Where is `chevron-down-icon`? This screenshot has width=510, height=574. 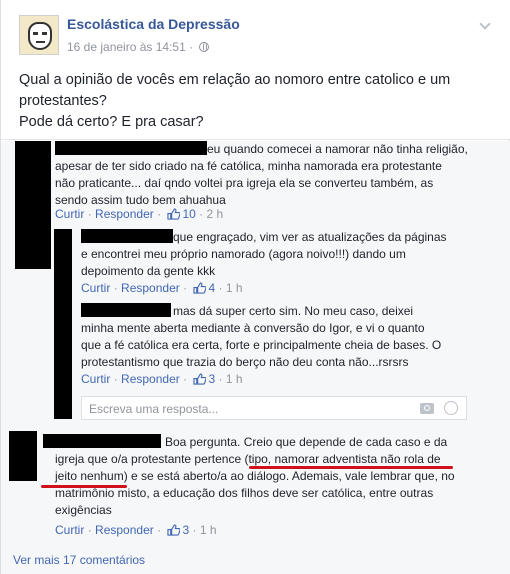 chevron-down-icon is located at coordinates (485, 24).